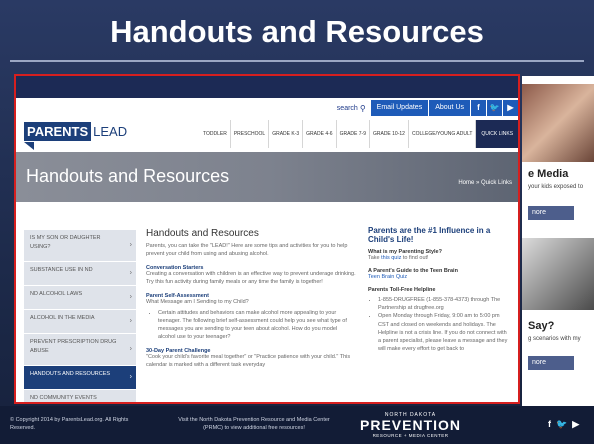  What do you see at coordinates (80, 274) in the screenshot?
I see `sidebar-item-substance: SUBSTANCE USE IN ND ›` at bounding box center [80, 274].